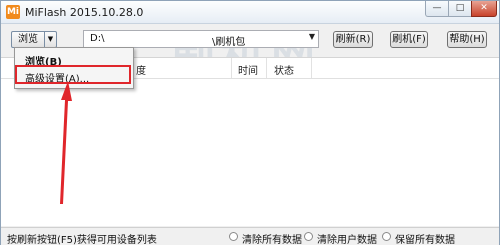 The image size is (500, 246). Describe the element at coordinates (347, 240) in the screenshot. I see `radio-label-clear-user-data: 清除用户数据` at that location.